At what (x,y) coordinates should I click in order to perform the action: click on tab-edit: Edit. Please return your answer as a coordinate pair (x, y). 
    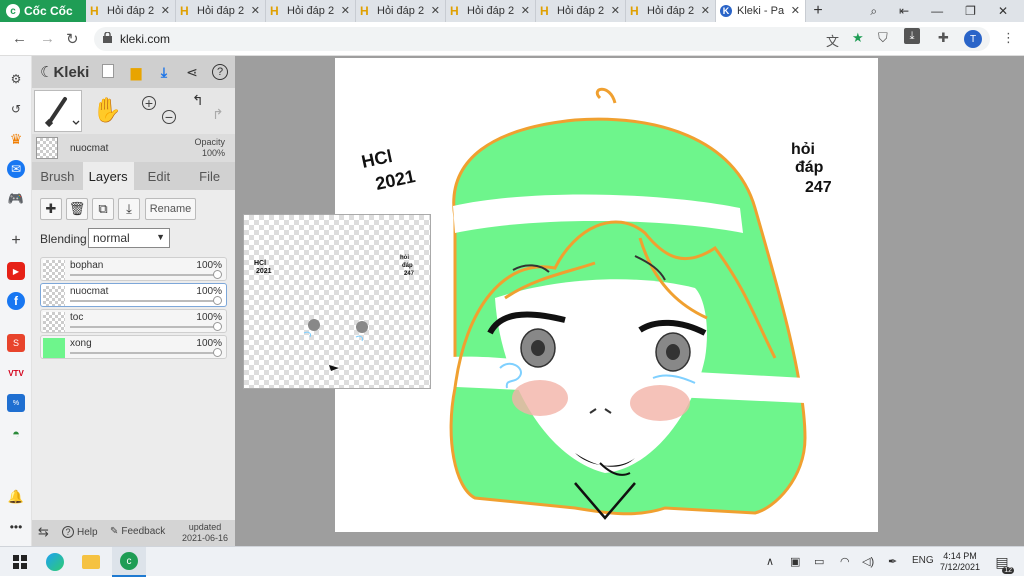
    Looking at the image, I should click on (159, 176).